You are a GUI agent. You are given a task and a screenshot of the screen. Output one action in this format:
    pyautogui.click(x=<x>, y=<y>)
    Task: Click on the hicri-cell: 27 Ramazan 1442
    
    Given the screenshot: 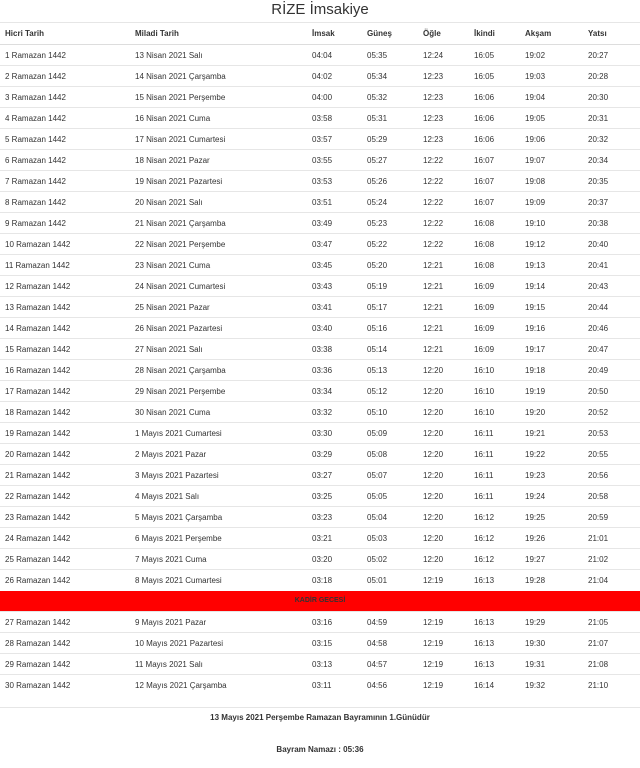 What is the action you would take?
    pyautogui.click(x=65, y=622)
    